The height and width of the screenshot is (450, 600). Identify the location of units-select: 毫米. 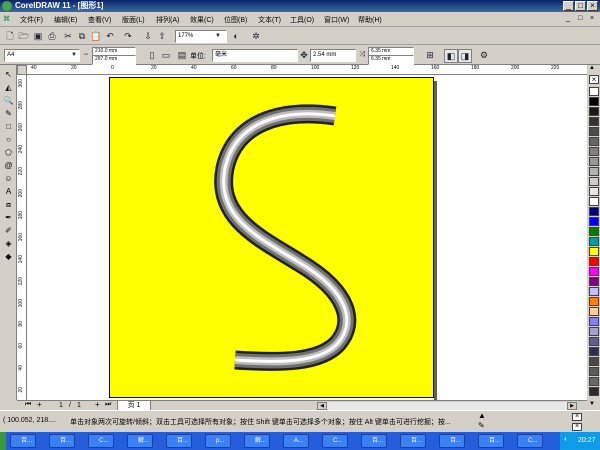
(255, 55).